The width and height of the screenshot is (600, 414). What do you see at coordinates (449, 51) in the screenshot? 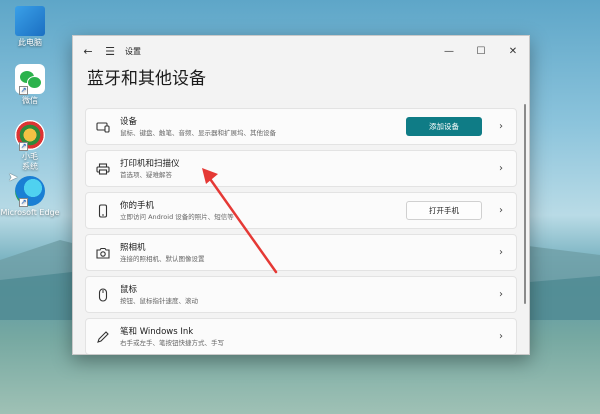
I see `minimize-button: —` at bounding box center [449, 51].